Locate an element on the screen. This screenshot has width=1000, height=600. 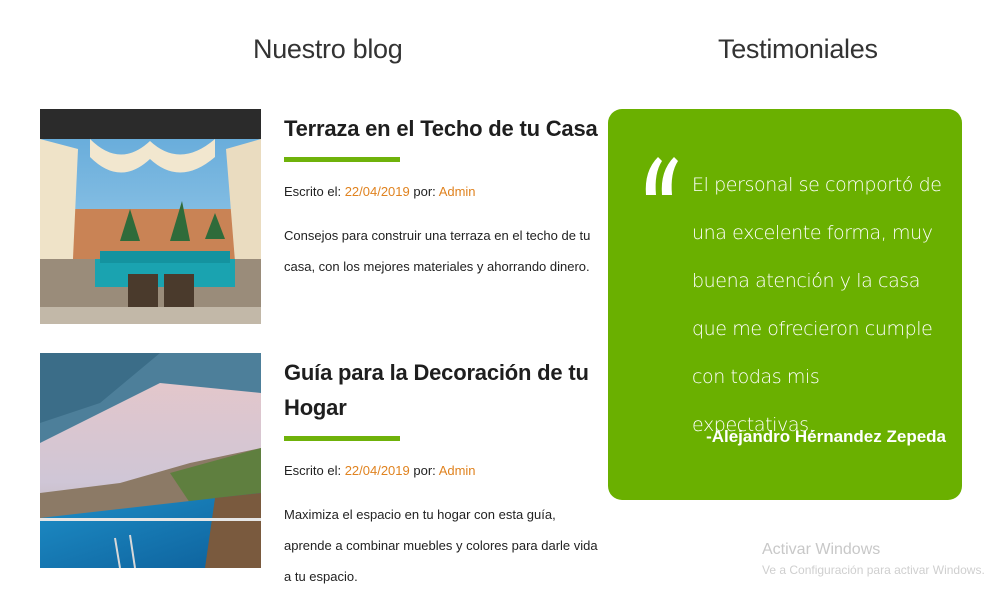
post-image-rooftop-terrace is located at coordinates (150, 216).